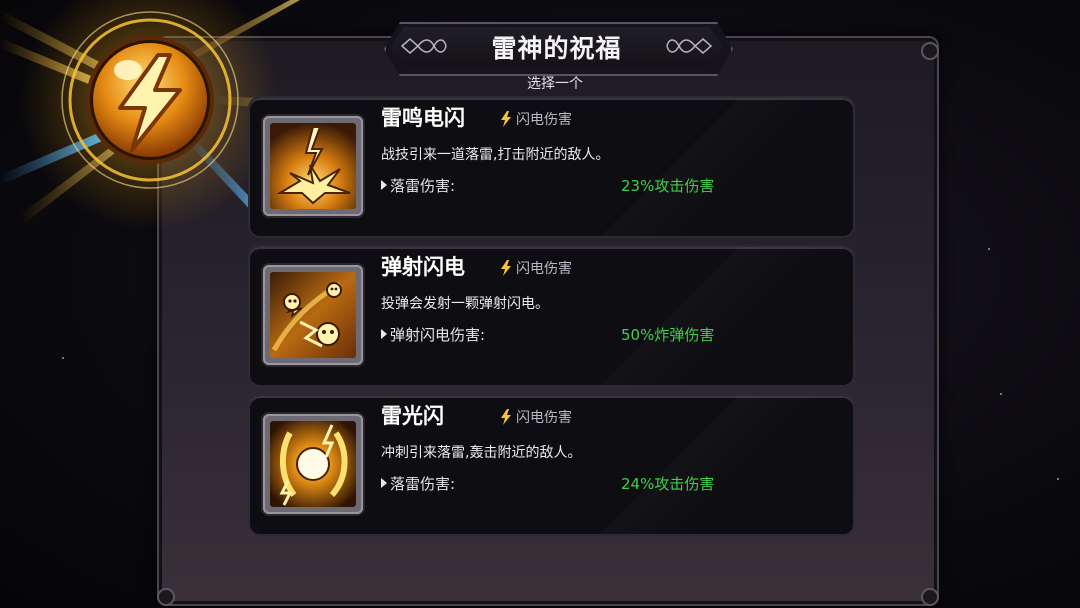 This screenshot has height=608, width=1080. What do you see at coordinates (481, 453) in the screenshot?
I see `blessing-description: 冲刺引来落雷,轰击附近的敌人。` at bounding box center [481, 453].